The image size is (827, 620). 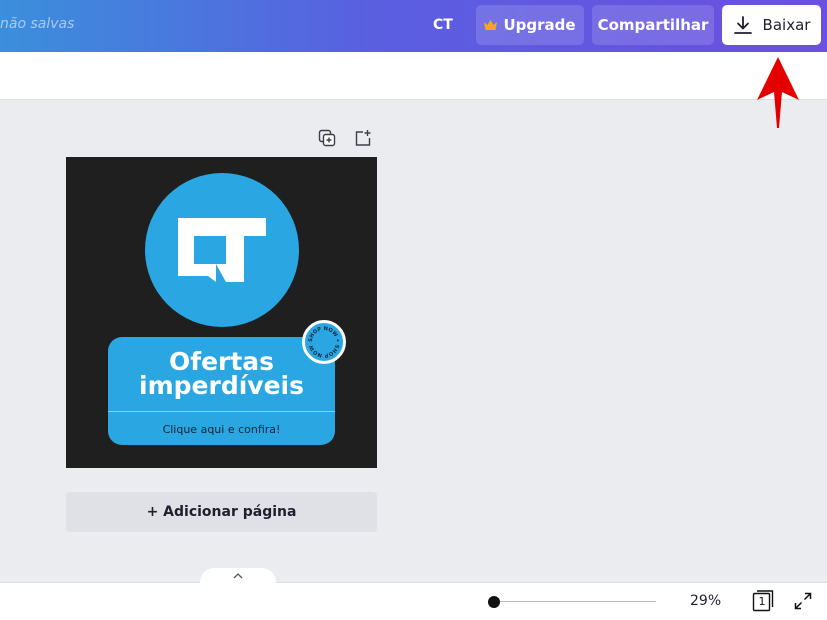 What do you see at coordinates (494, 602) in the screenshot?
I see `zoom-slider-handle` at bounding box center [494, 602].